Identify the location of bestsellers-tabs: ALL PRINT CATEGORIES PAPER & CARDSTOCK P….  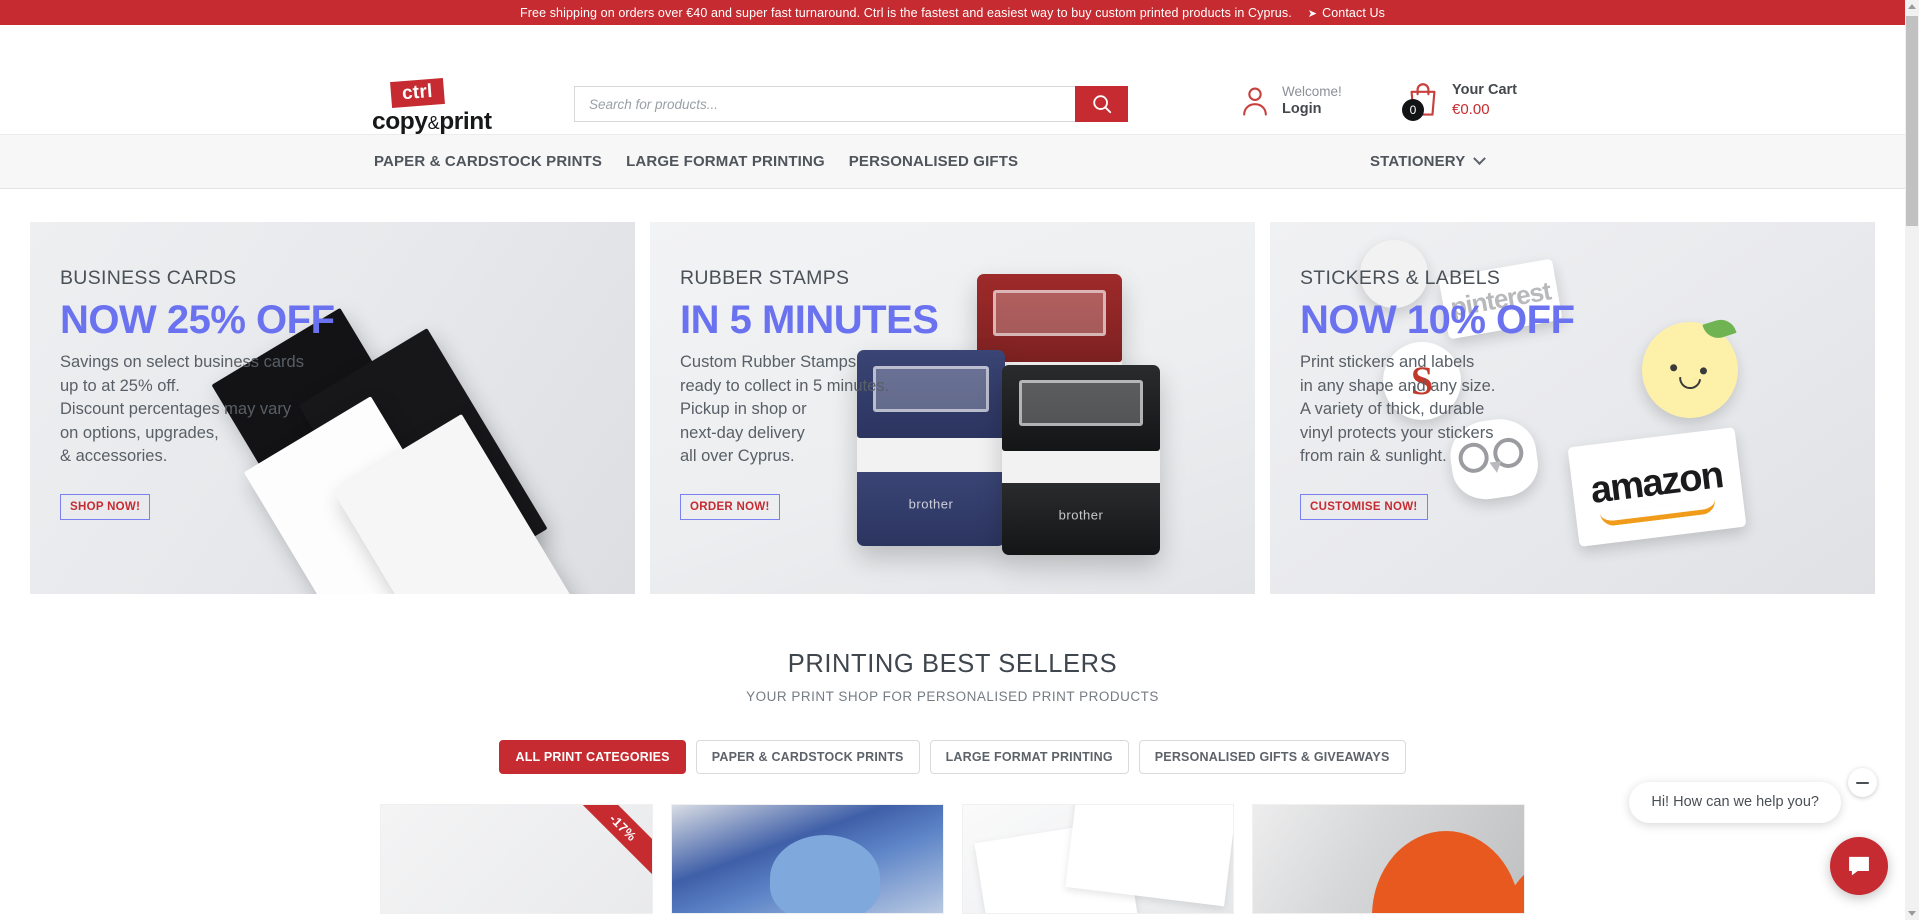
(952, 757).